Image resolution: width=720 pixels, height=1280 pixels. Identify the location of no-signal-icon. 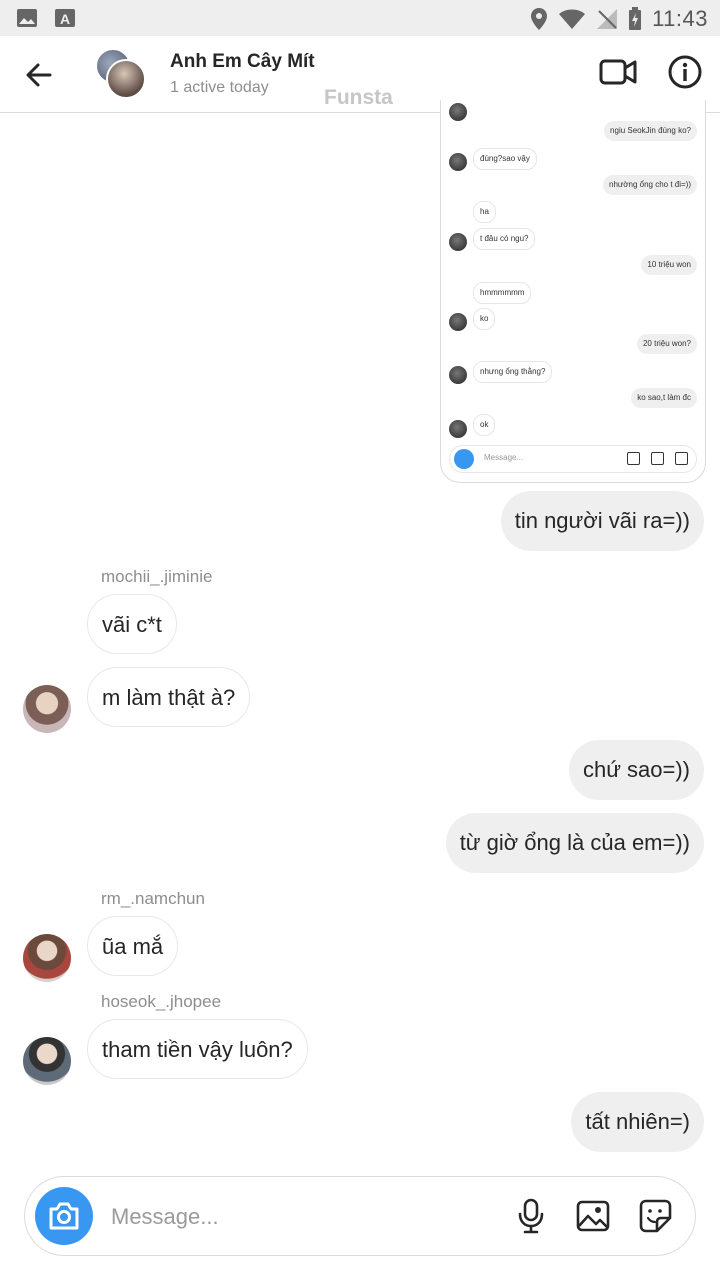
(607, 19).